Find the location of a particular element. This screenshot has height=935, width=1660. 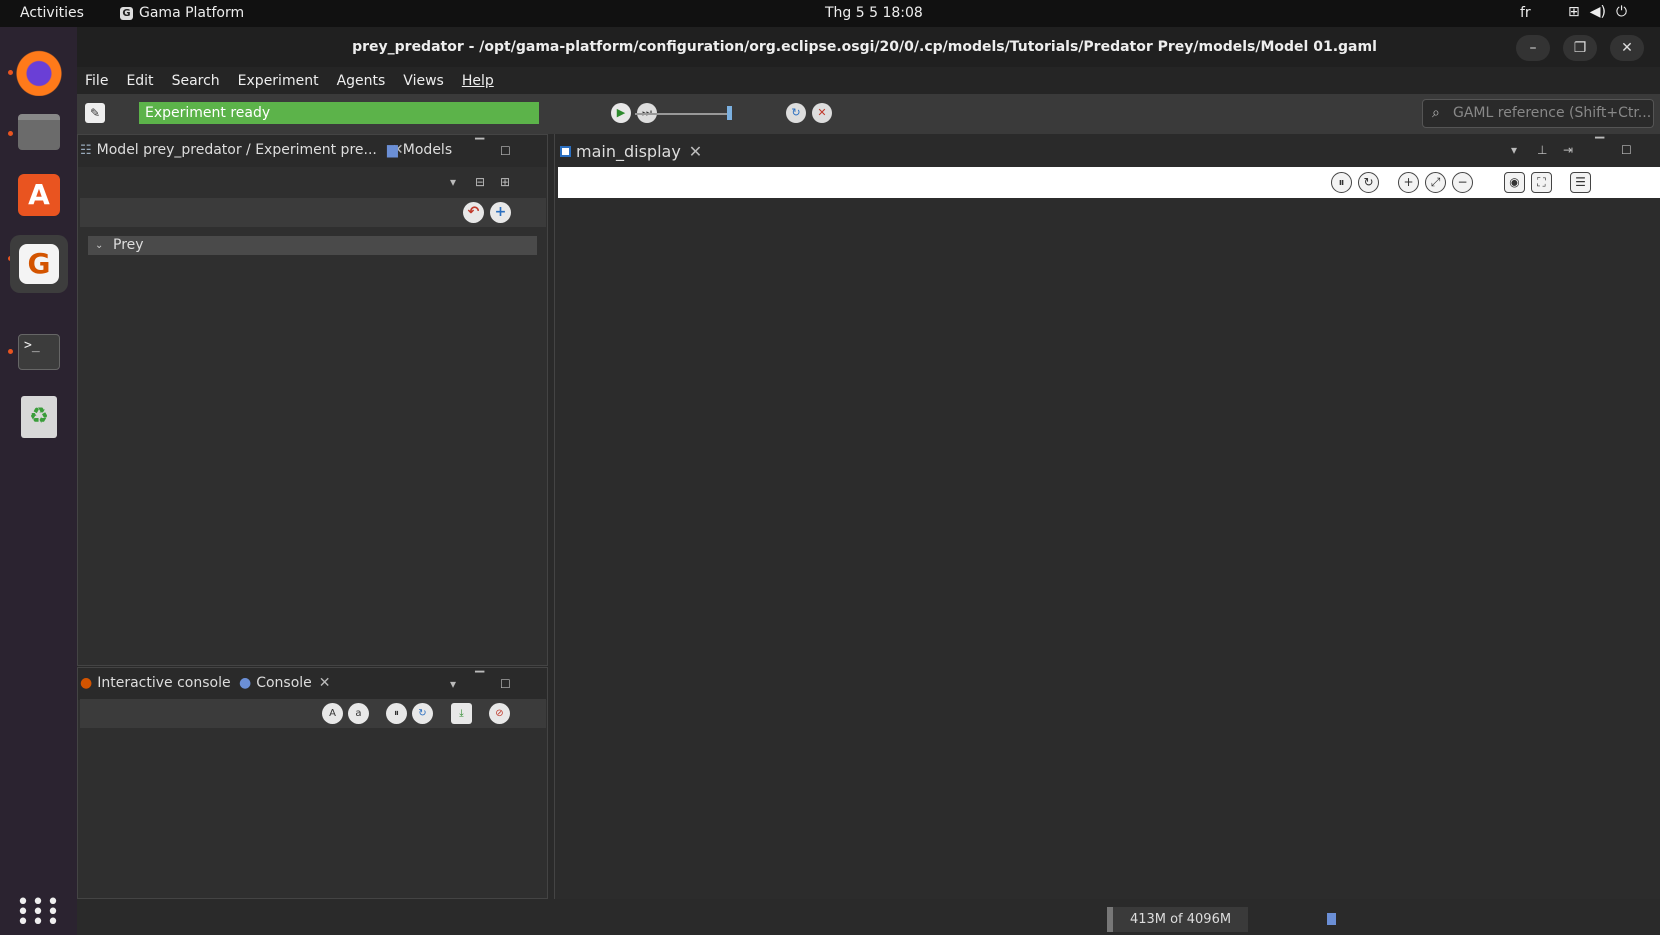

zoom-in-icon: + is located at coordinates (1408, 182).